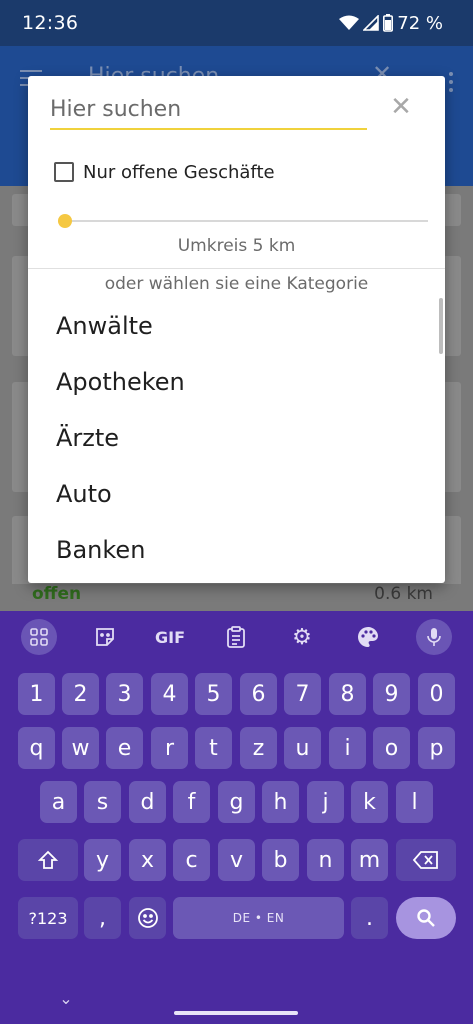 The image size is (473, 1024). I want to click on status-bar: 12:36 72 %, so click(236, 23).